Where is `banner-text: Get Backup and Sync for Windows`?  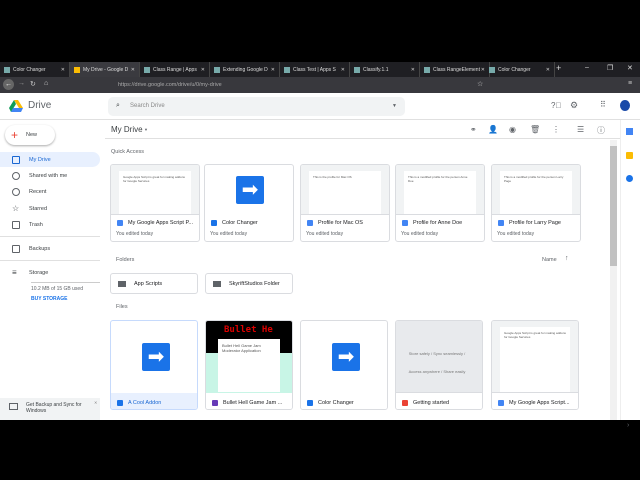 banner-text: Get Backup and Sync for Windows is located at coordinates (54, 408).